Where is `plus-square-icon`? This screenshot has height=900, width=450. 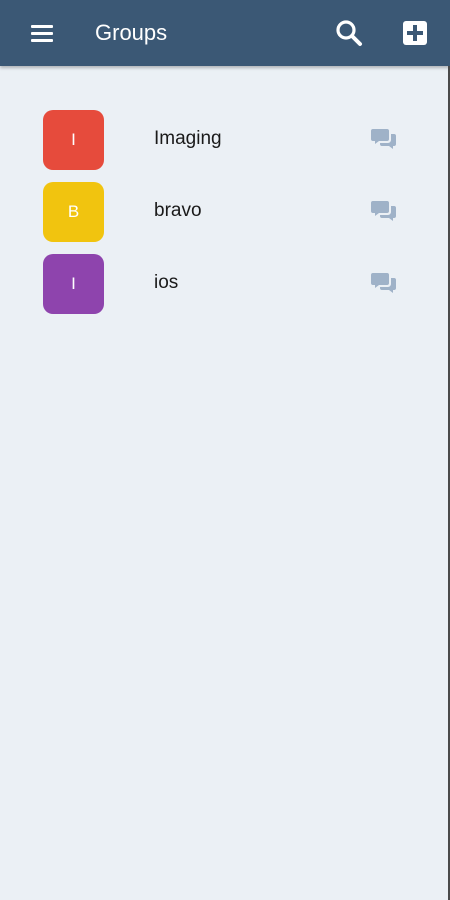 plus-square-icon is located at coordinates (415, 33).